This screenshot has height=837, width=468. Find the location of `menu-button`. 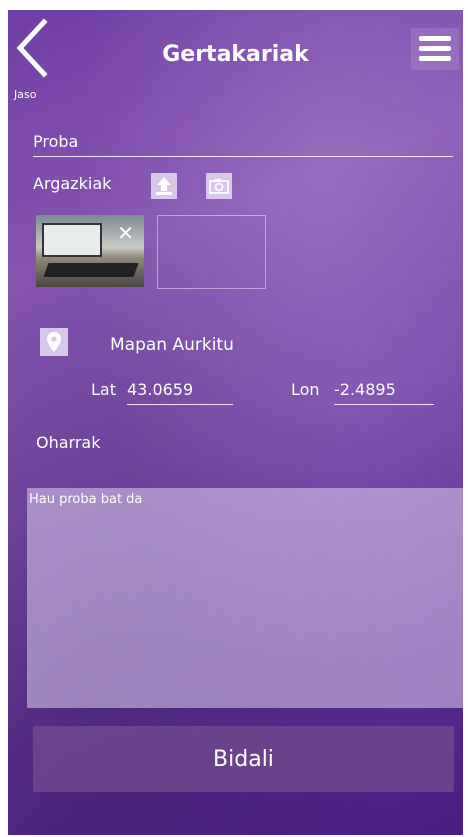

menu-button is located at coordinates (435, 49).